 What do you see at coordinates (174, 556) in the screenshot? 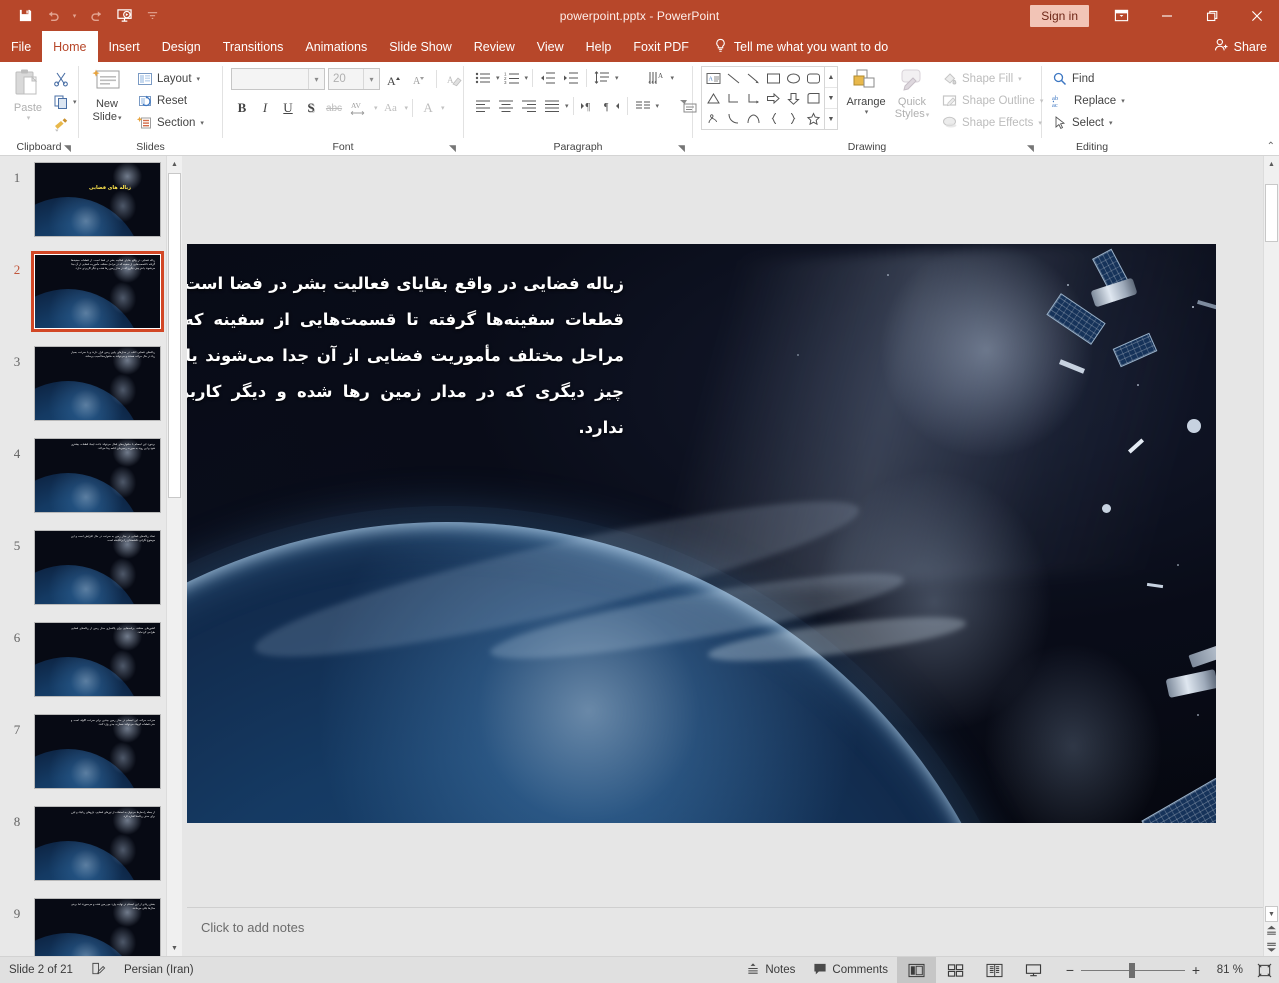
I see `thumbnail-scrollbar: ▲ ▼` at bounding box center [174, 556].